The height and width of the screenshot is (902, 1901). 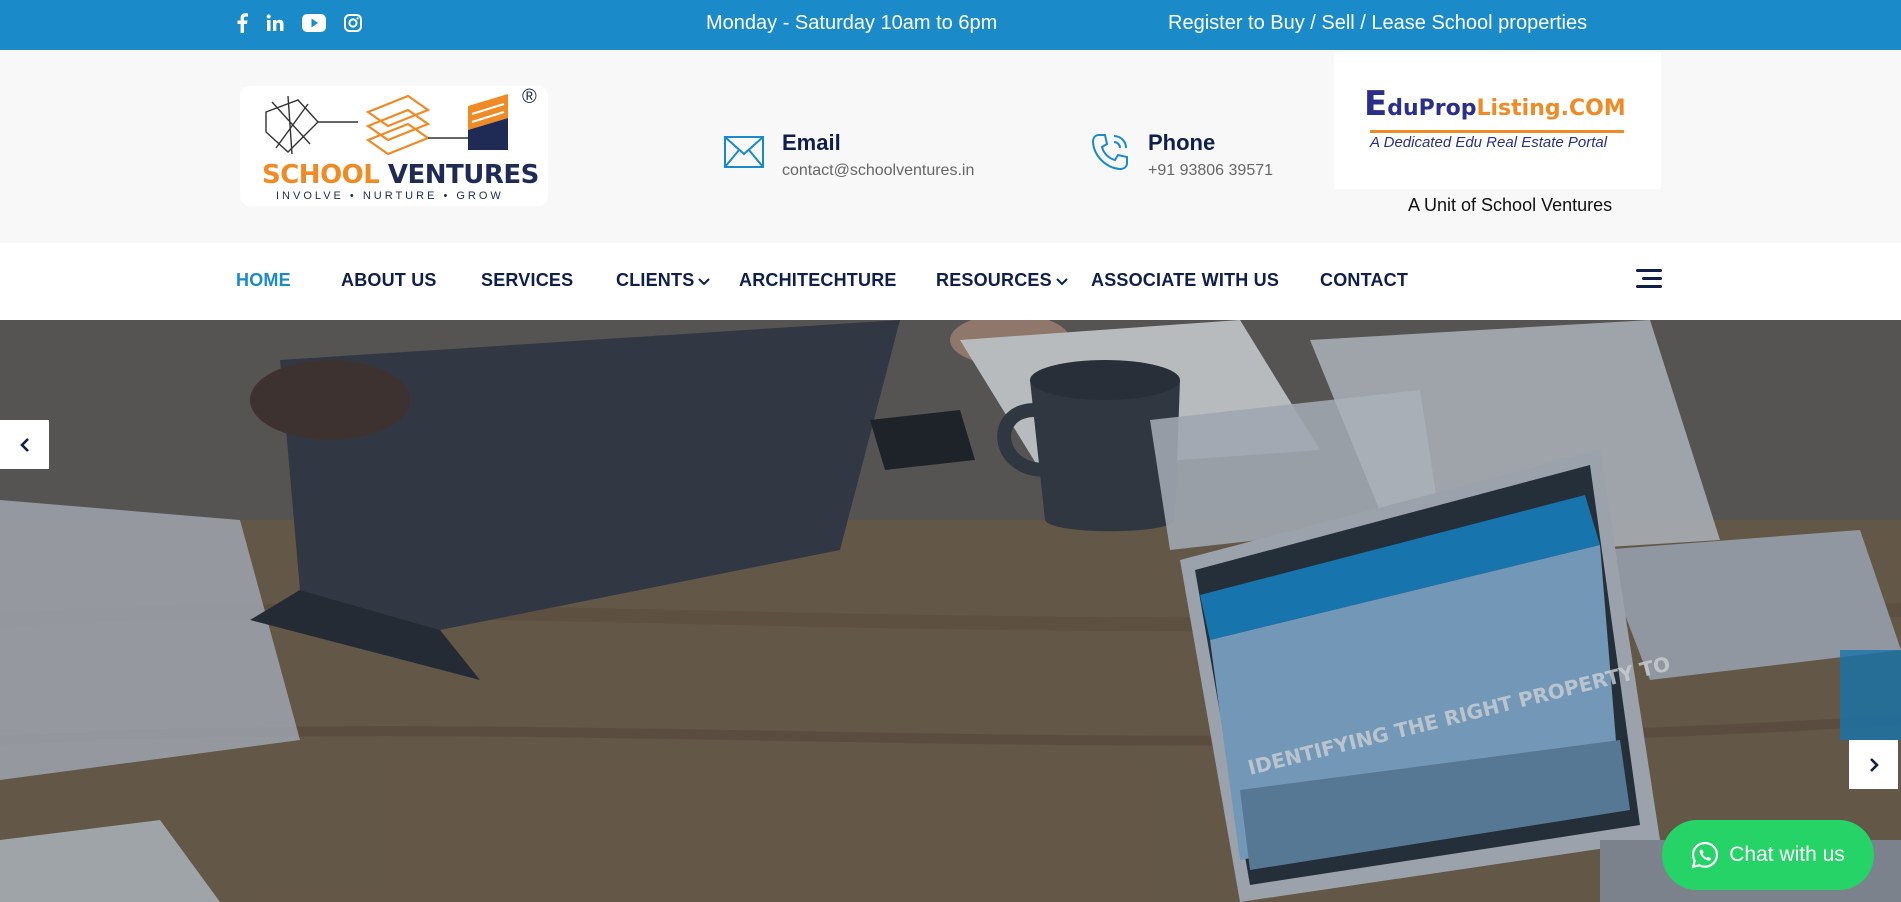 I want to click on slider-next-button, so click(x=1873, y=764).